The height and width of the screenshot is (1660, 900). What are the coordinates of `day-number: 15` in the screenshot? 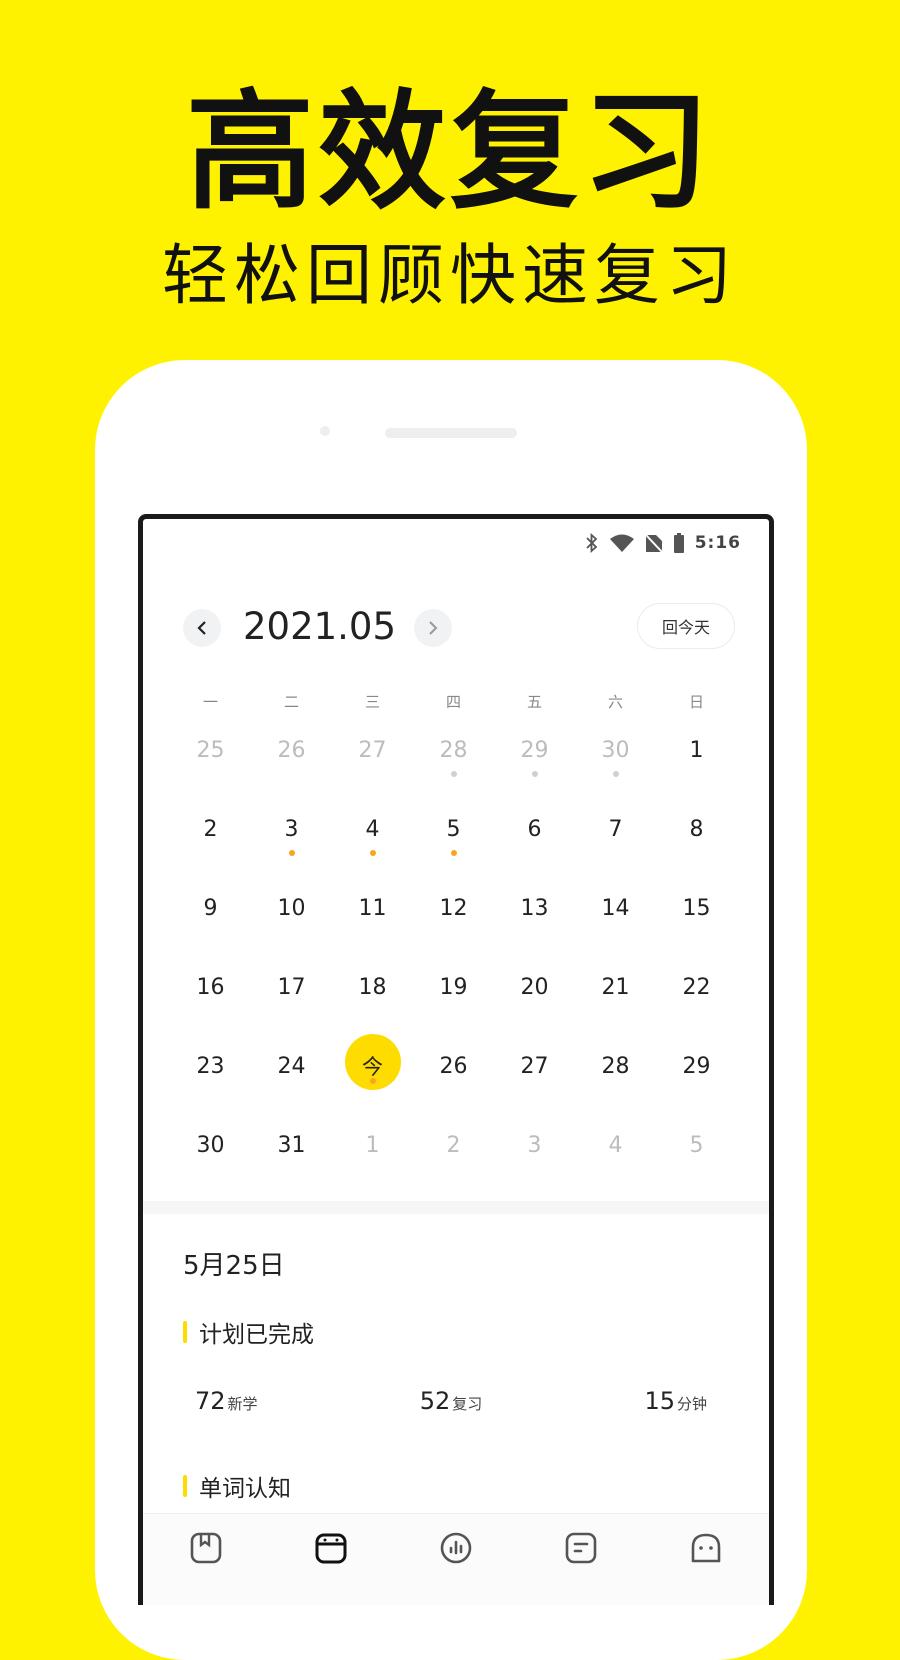 It's located at (696, 908).